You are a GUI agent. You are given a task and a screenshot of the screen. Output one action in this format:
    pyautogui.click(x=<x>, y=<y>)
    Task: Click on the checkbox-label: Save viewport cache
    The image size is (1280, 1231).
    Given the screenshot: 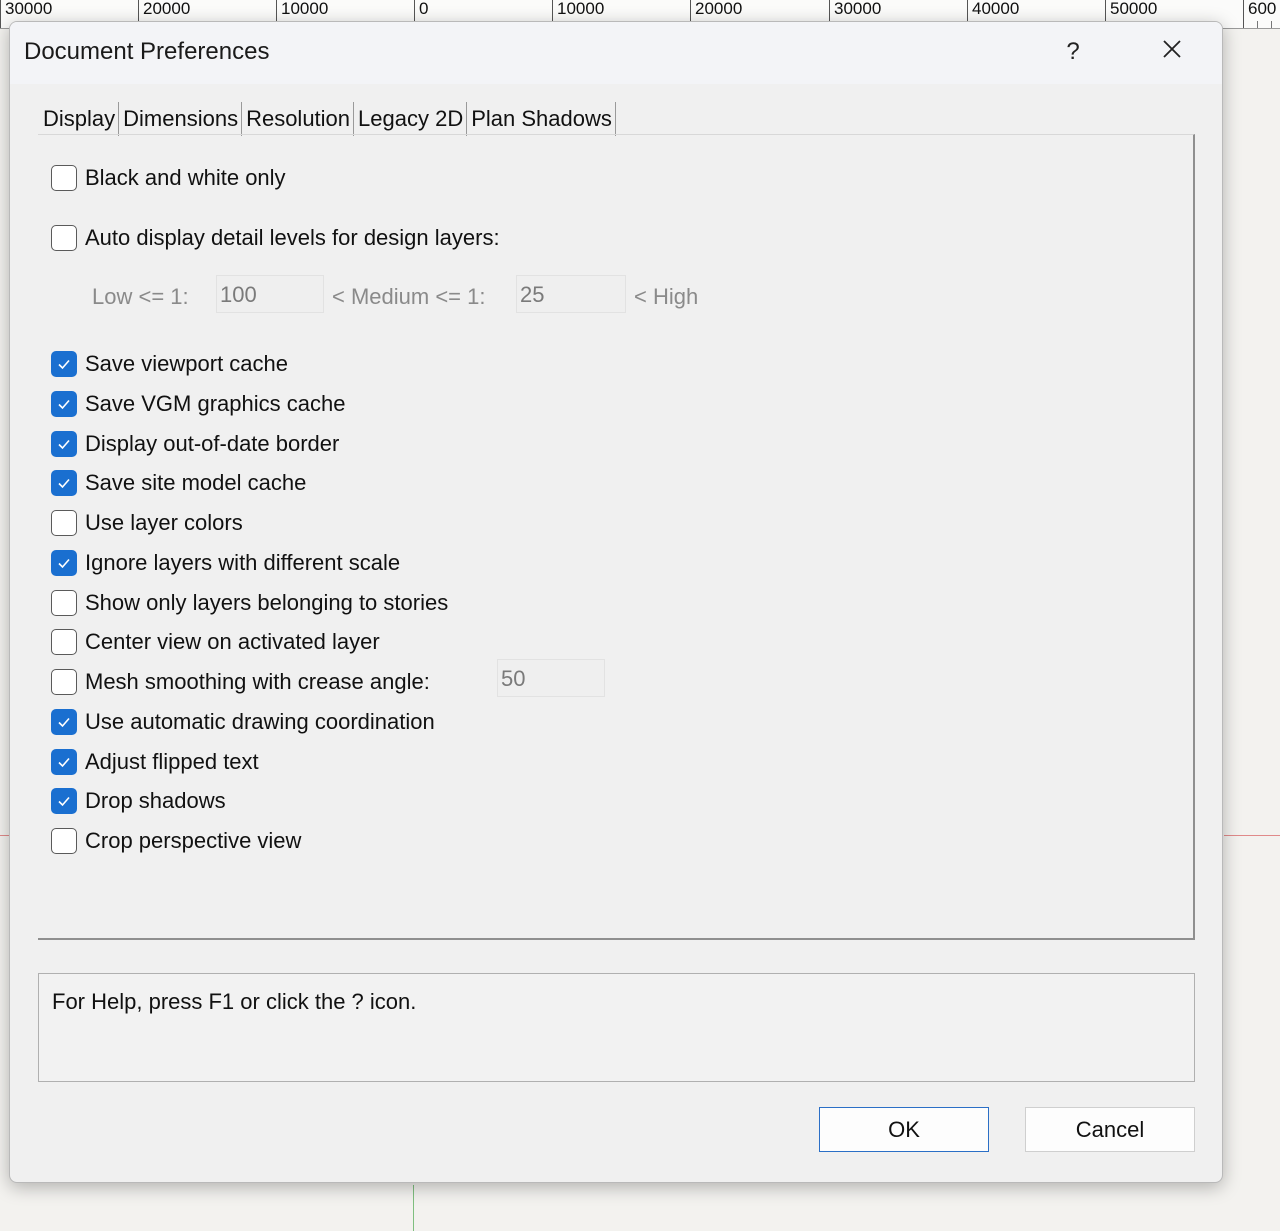 What is the action you would take?
    pyautogui.click(x=186, y=363)
    